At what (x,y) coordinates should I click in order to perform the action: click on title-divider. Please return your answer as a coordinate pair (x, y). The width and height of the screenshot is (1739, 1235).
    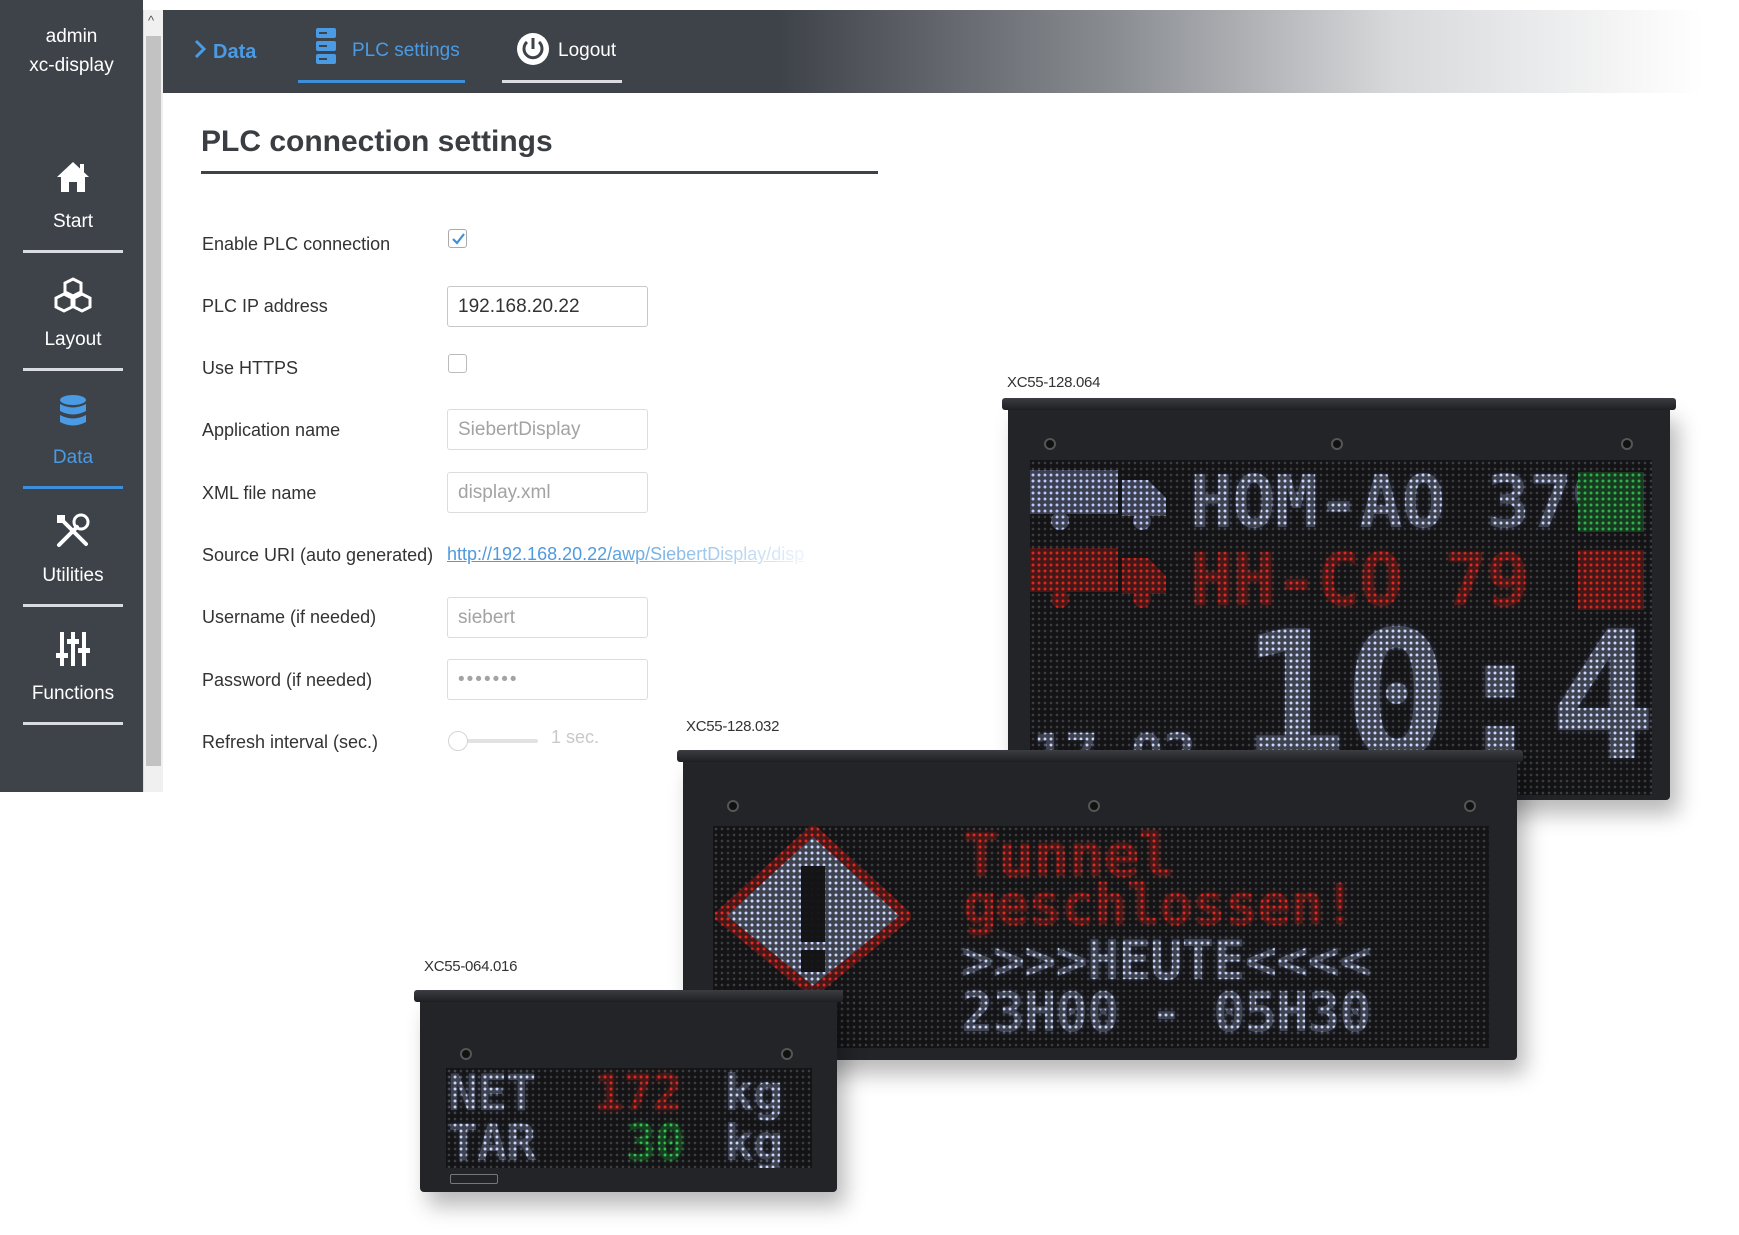
    Looking at the image, I should click on (539, 172).